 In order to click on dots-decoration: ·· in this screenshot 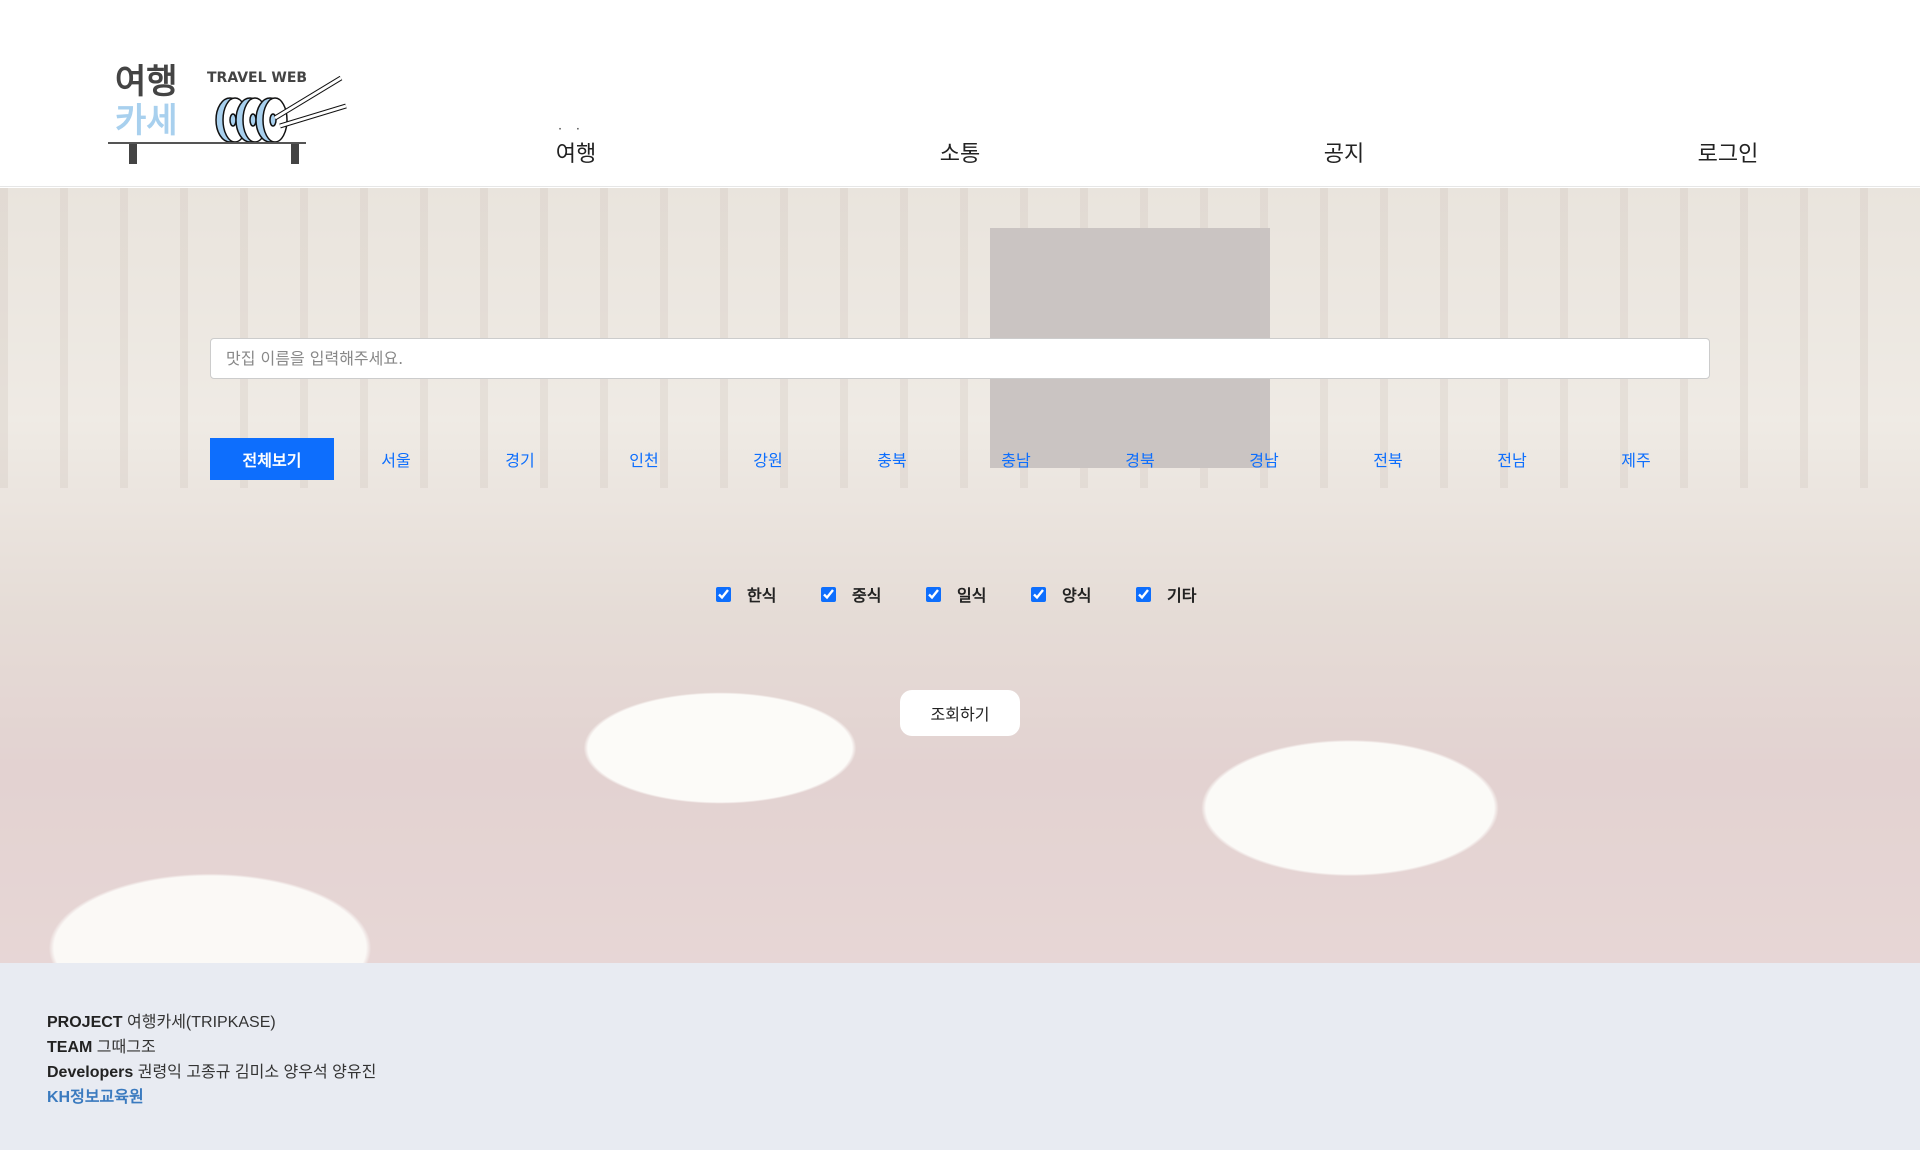, I will do `click(576, 129)`.